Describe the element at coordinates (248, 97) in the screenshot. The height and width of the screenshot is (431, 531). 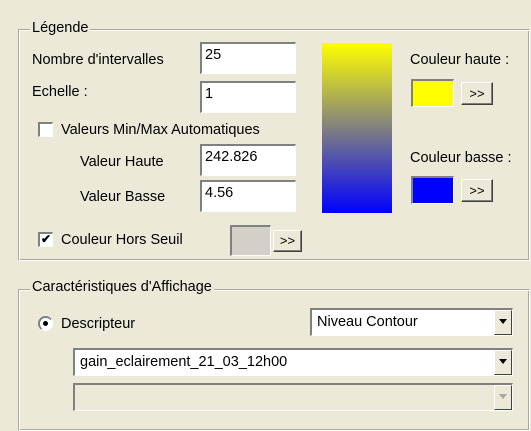
I see `echelle-input: 1` at that location.